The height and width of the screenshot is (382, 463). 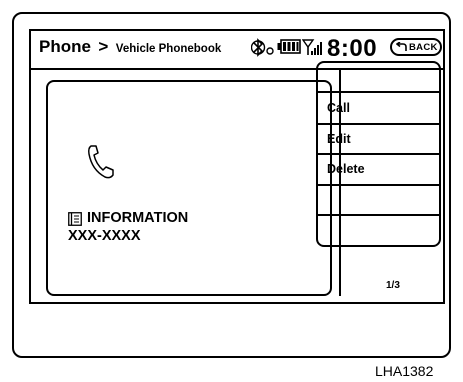 What do you see at coordinates (312, 47) in the screenshot?
I see `signal-icon` at bounding box center [312, 47].